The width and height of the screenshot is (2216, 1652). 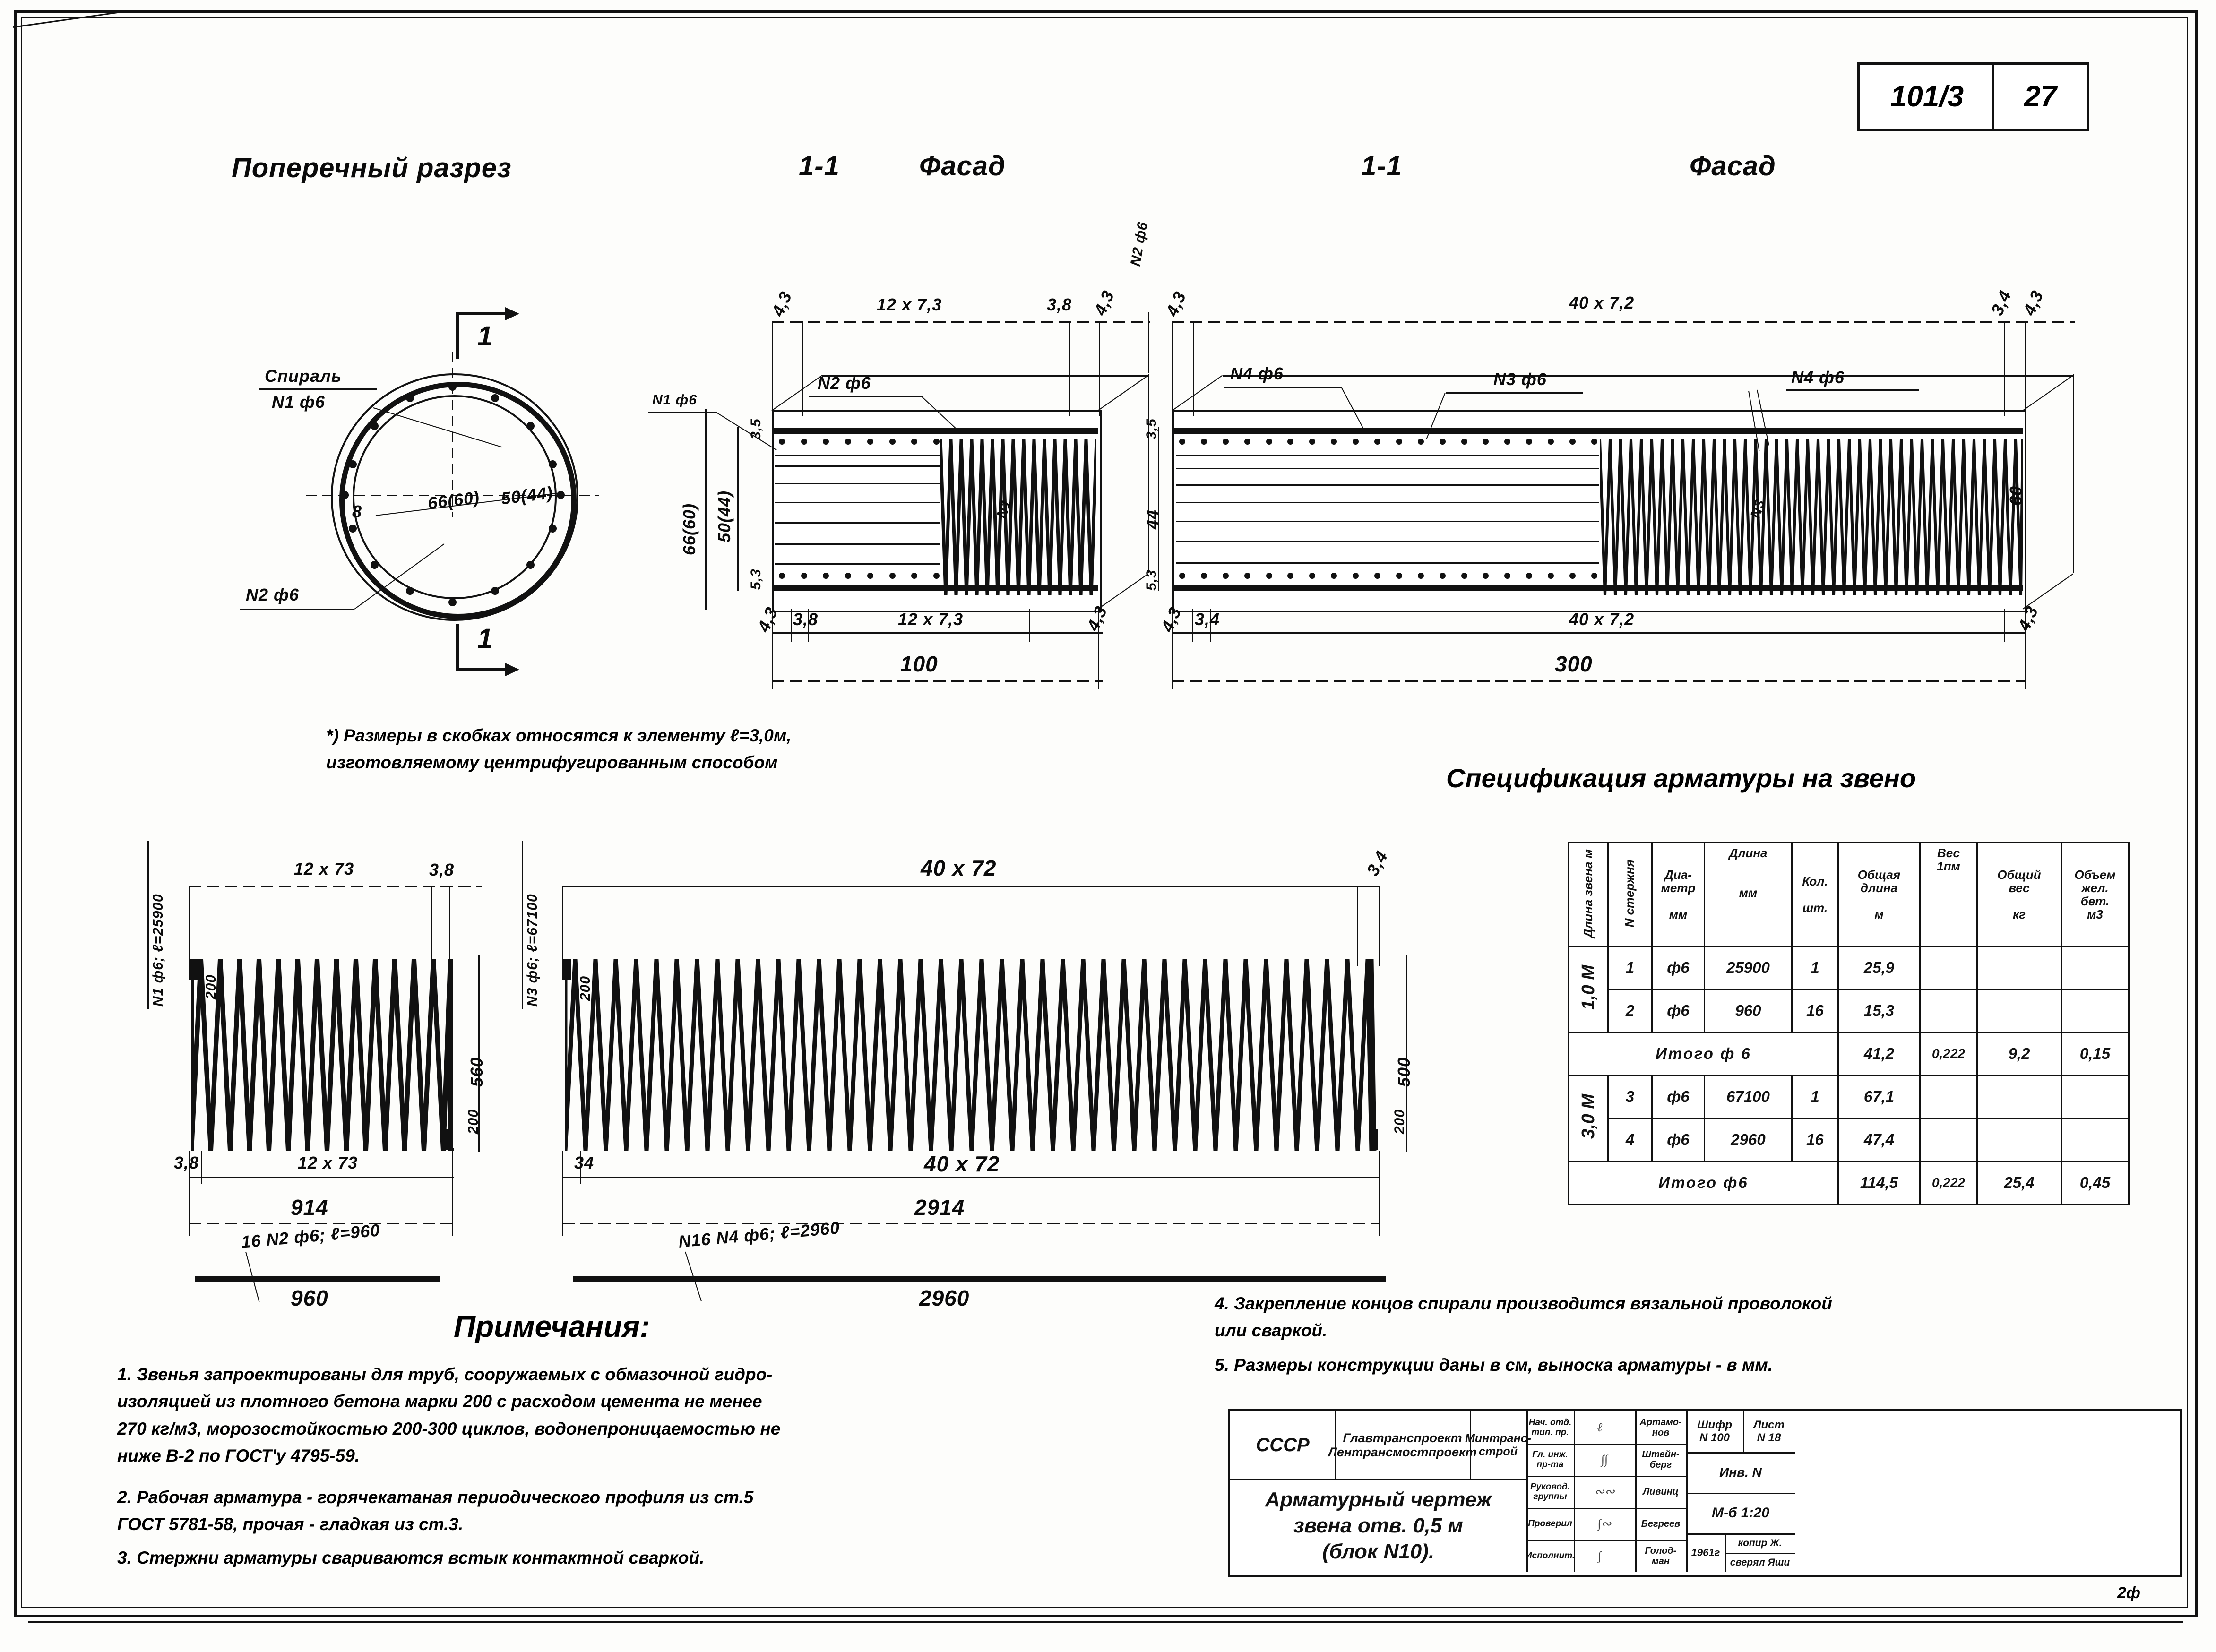 What do you see at coordinates (297, 609) in the screenshot?
I see `label-bar-n2-underline` at bounding box center [297, 609].